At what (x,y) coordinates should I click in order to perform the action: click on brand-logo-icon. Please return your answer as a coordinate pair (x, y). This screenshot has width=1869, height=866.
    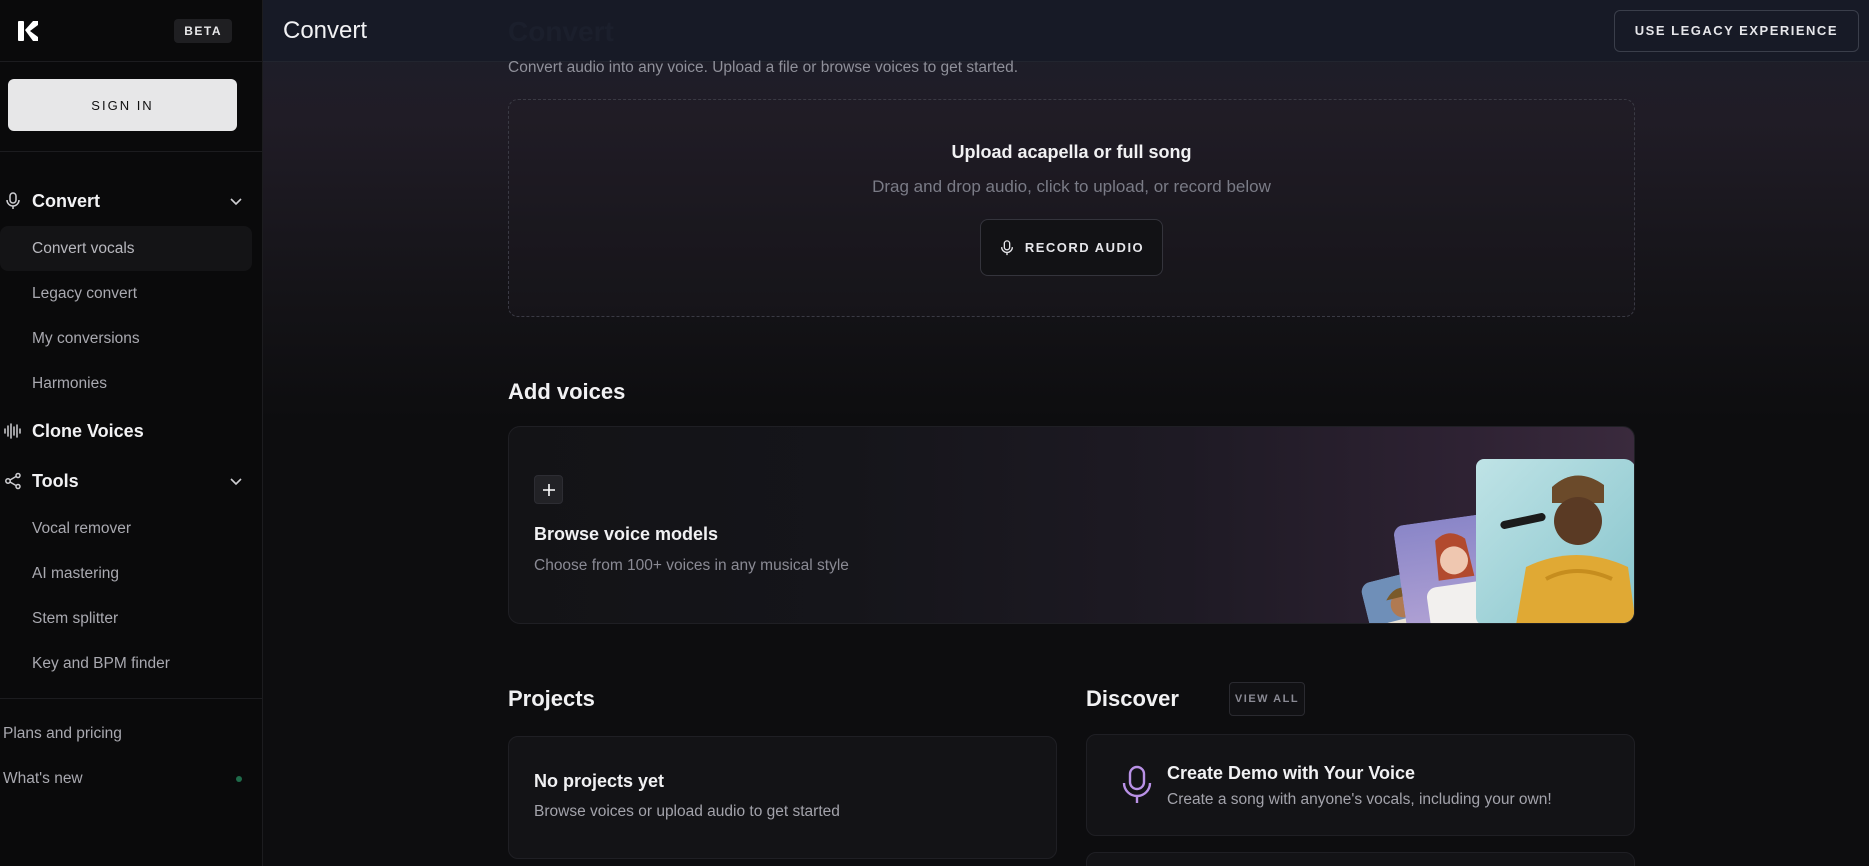
    Looking at the image, I should click on (28, 31).